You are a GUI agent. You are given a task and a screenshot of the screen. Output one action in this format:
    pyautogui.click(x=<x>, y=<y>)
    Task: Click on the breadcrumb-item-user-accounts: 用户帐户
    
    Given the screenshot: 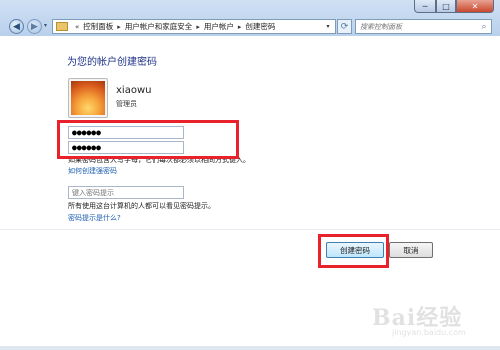 What is the action you would take?
    pyautogui.click(x=219, y=26)
    